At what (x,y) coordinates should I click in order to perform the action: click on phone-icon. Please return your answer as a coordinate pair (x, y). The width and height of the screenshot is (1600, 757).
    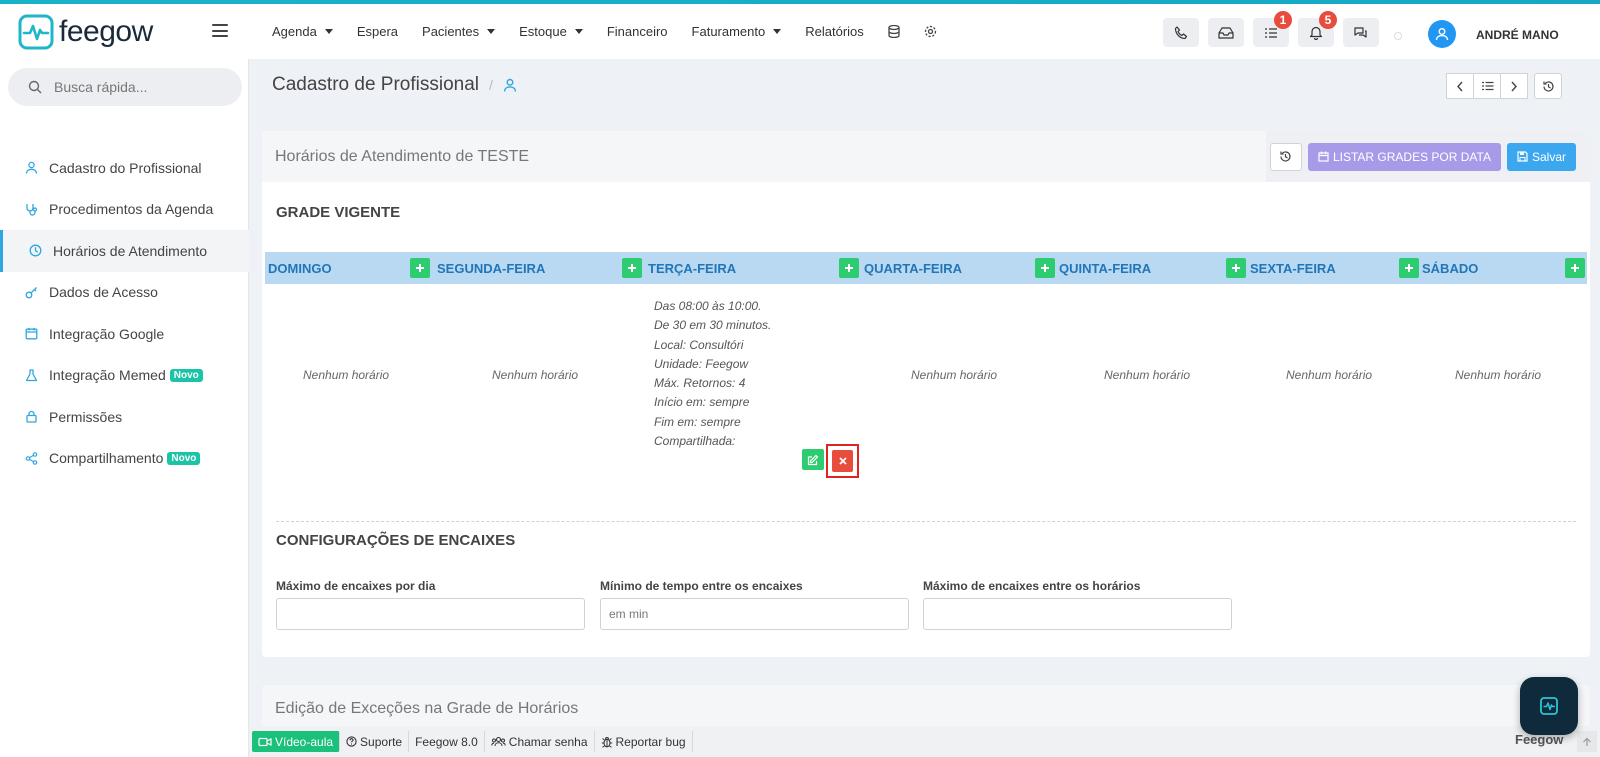
    Looking at the image, I should click on (1181, 32).